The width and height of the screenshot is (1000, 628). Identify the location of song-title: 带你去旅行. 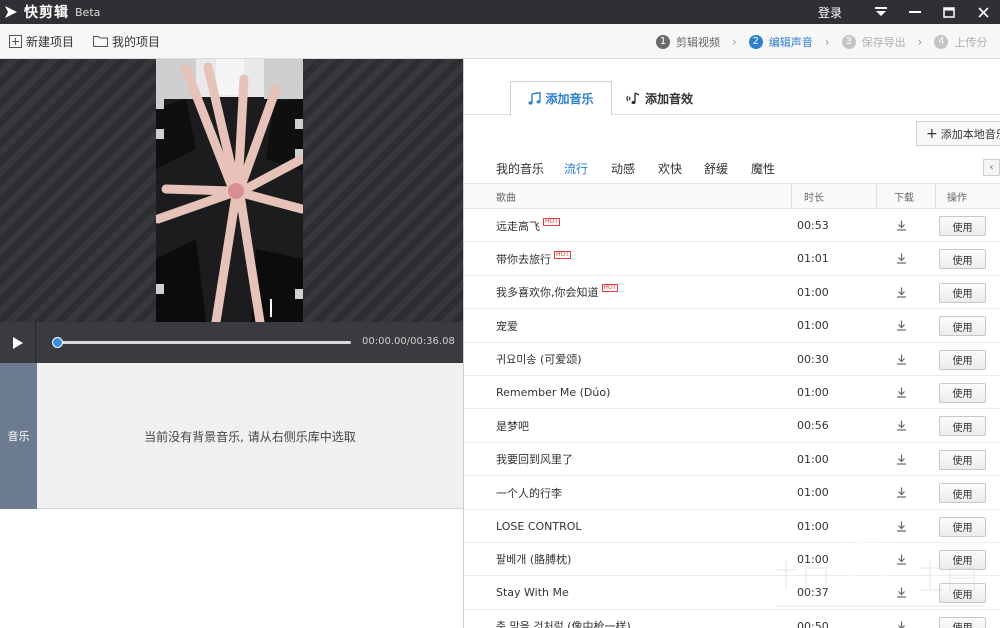
(523, 259).